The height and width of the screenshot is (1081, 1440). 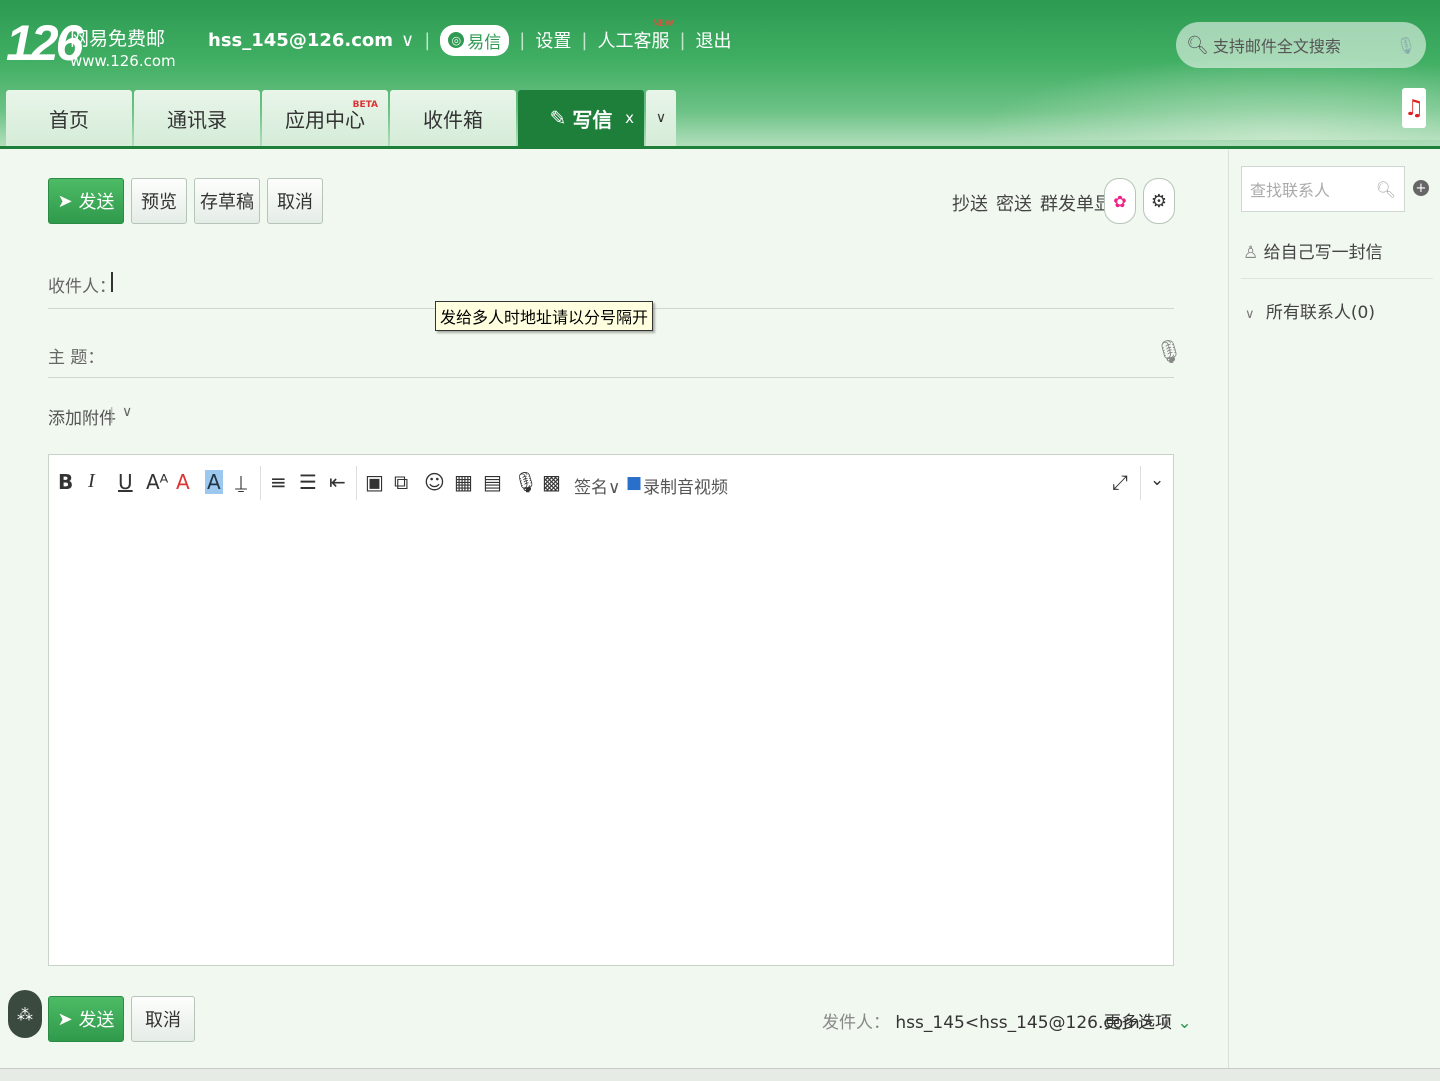 I want to click on tab-contacts: 通讯录, so click(x=197, y=118).